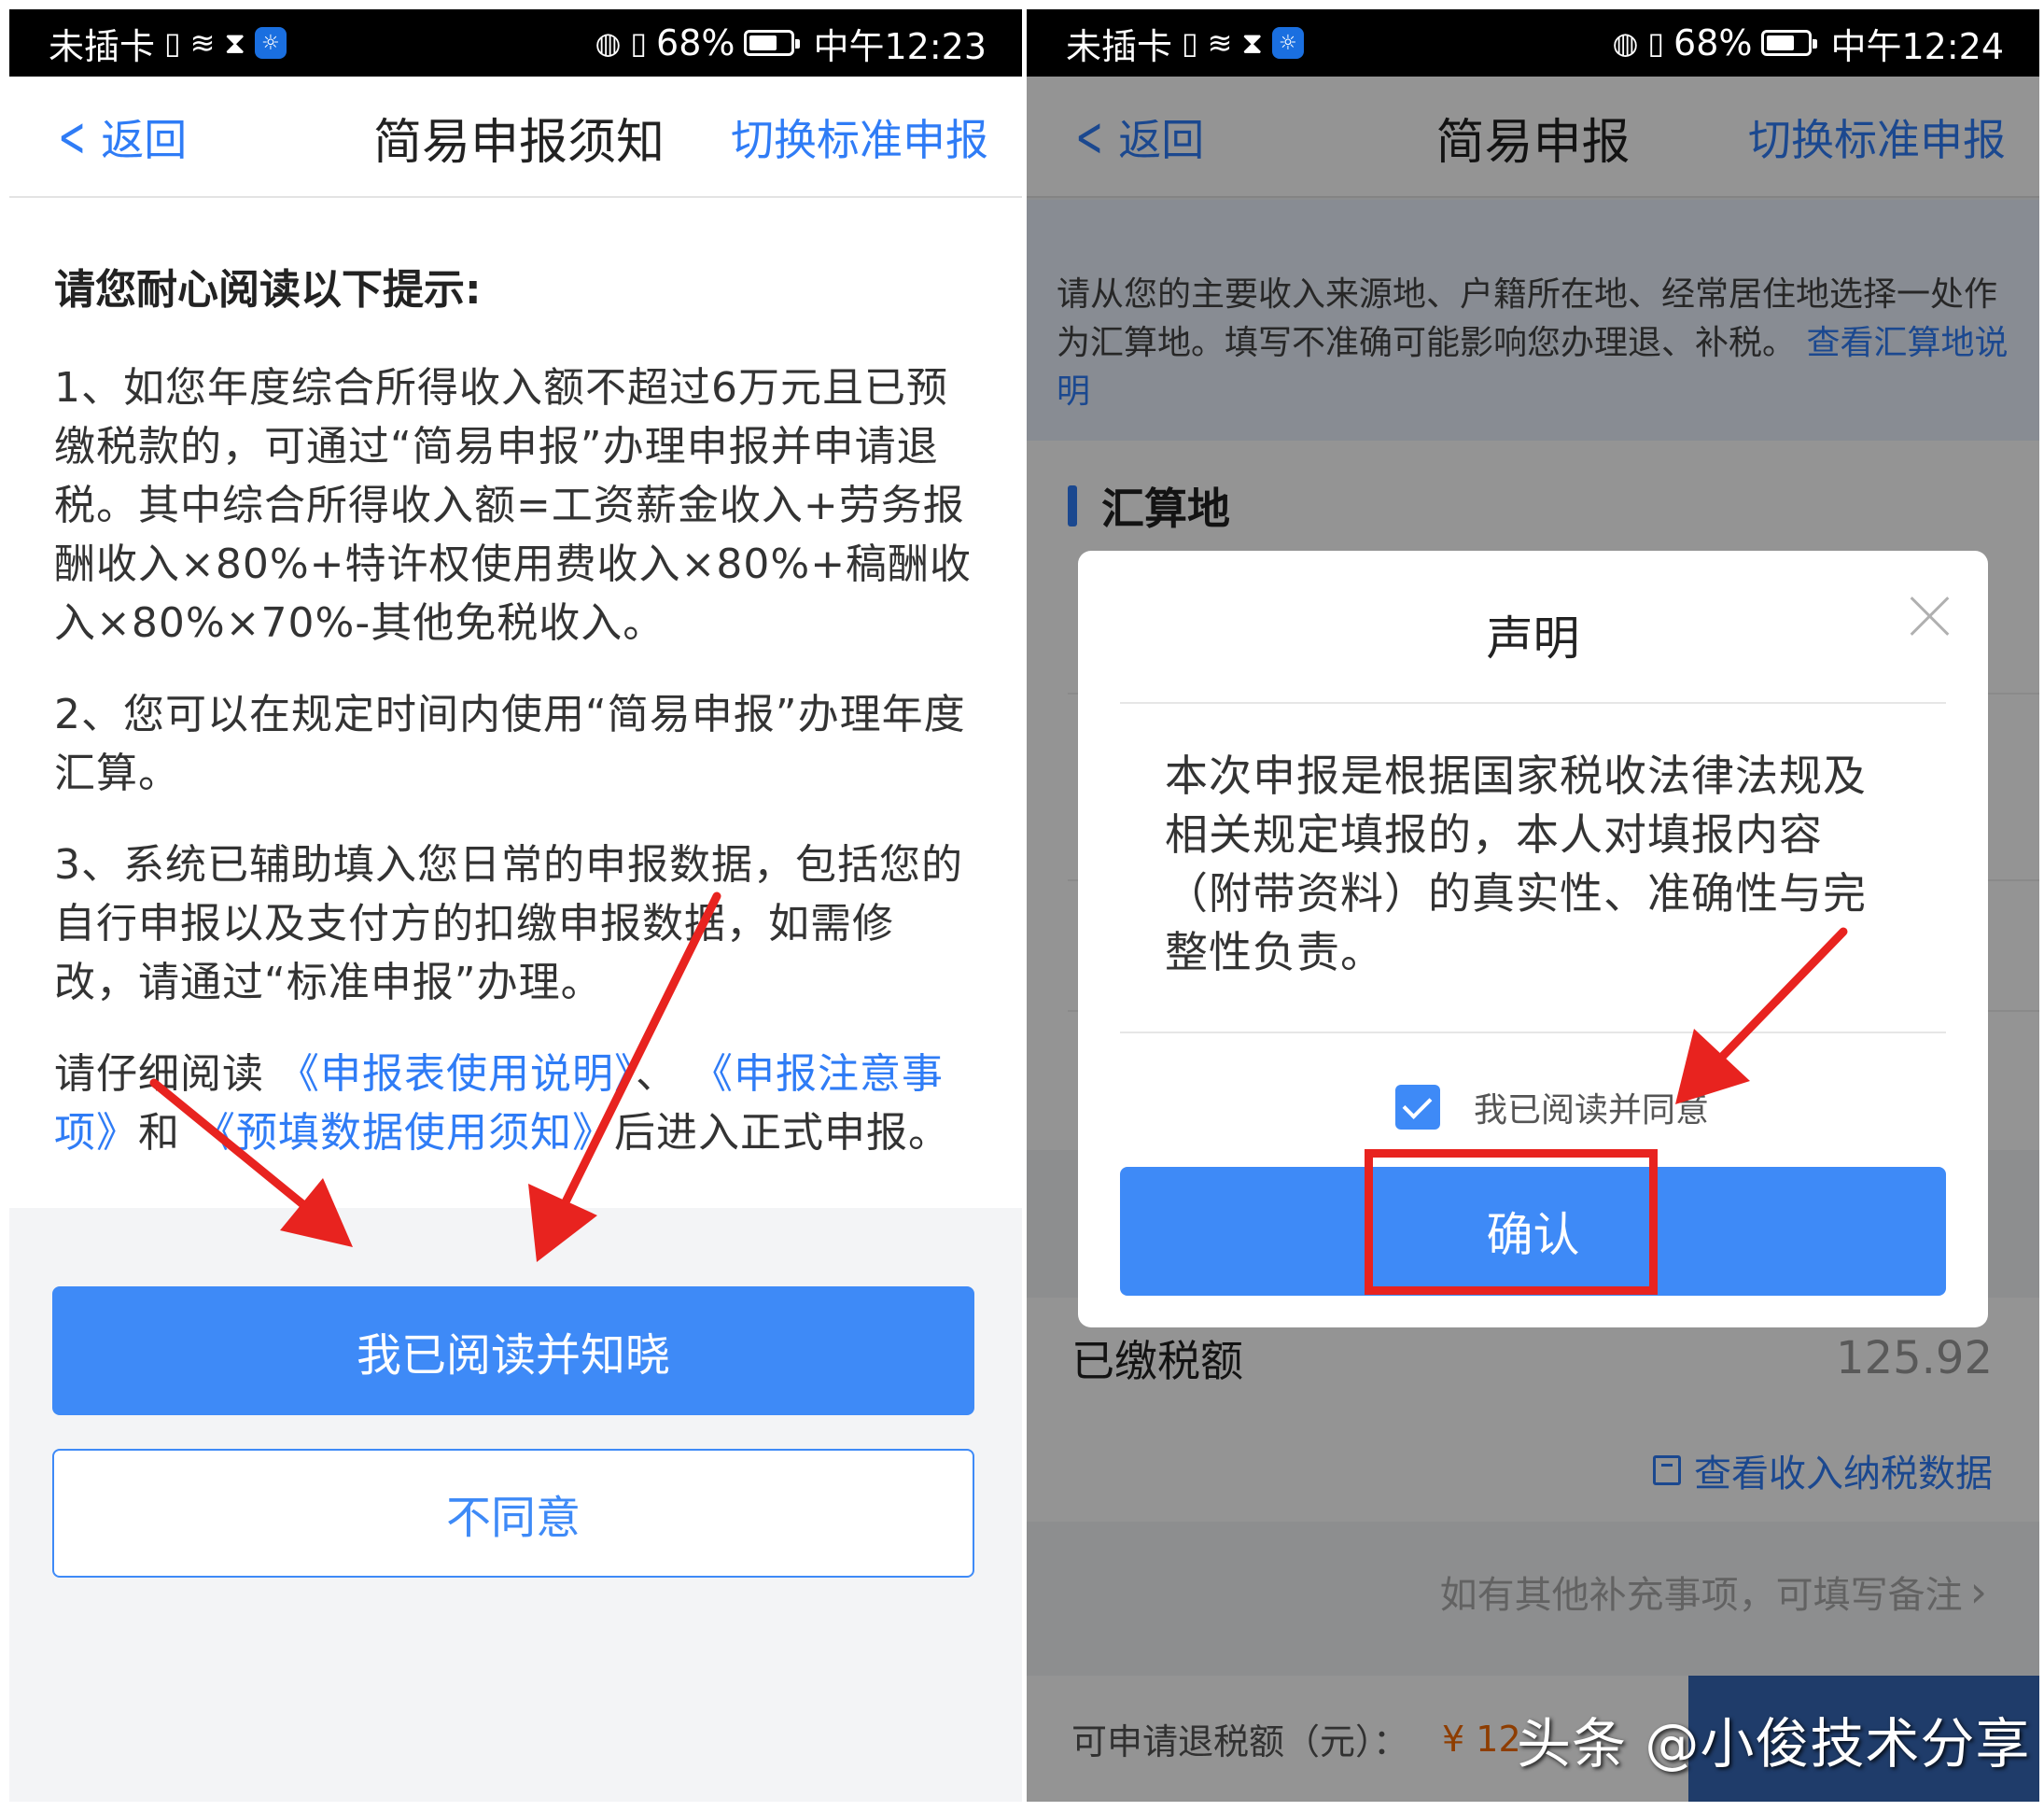 This screenshot has width=2044, height=1811. I want to click on status-bar: 未插卡 ▯ ≋ ⧗ ☼ ◍ ▯ 68% 中午12:23, so click(515, 43).